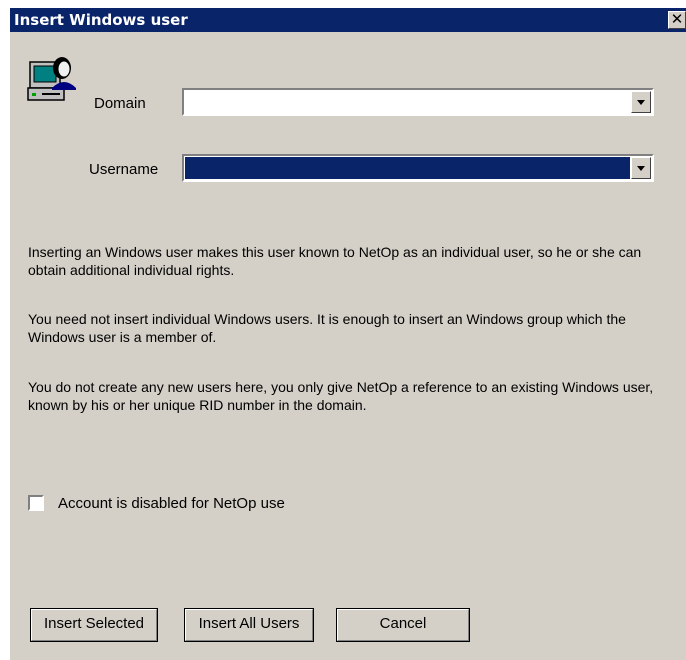 The image size is (686, 660). I want to click on account-disabled-label: Account is disabled for NetOp use, so click(171, 503).